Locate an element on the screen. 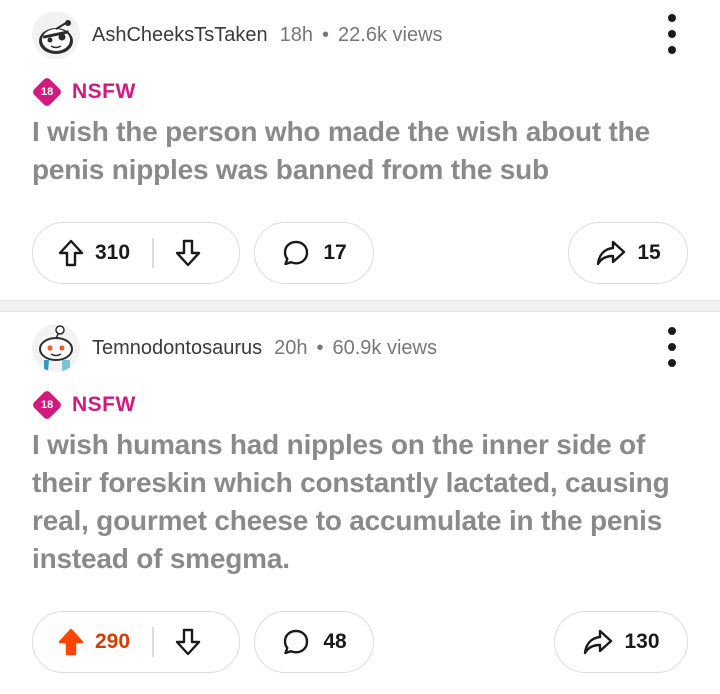 The image size is (720, 694). upvote-count: 290 is located at coordinates (113, 641).